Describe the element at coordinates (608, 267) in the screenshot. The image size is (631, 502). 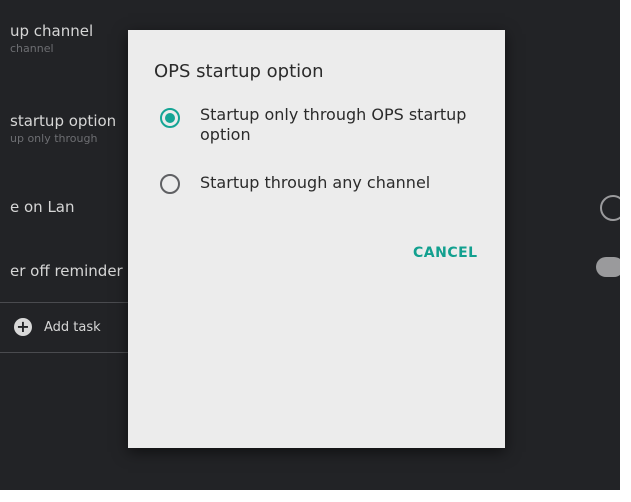
I see `power-off-reminder-toggle` at that location.